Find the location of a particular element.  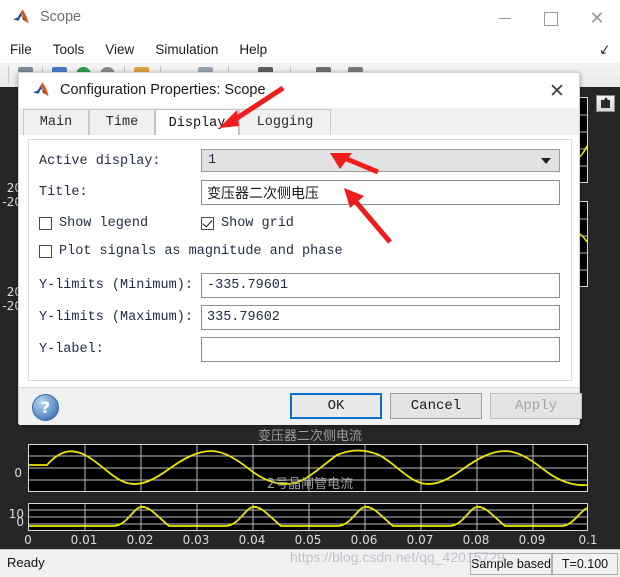

window-titlebar: Scope ✕ is located at coordinates (310, 18).